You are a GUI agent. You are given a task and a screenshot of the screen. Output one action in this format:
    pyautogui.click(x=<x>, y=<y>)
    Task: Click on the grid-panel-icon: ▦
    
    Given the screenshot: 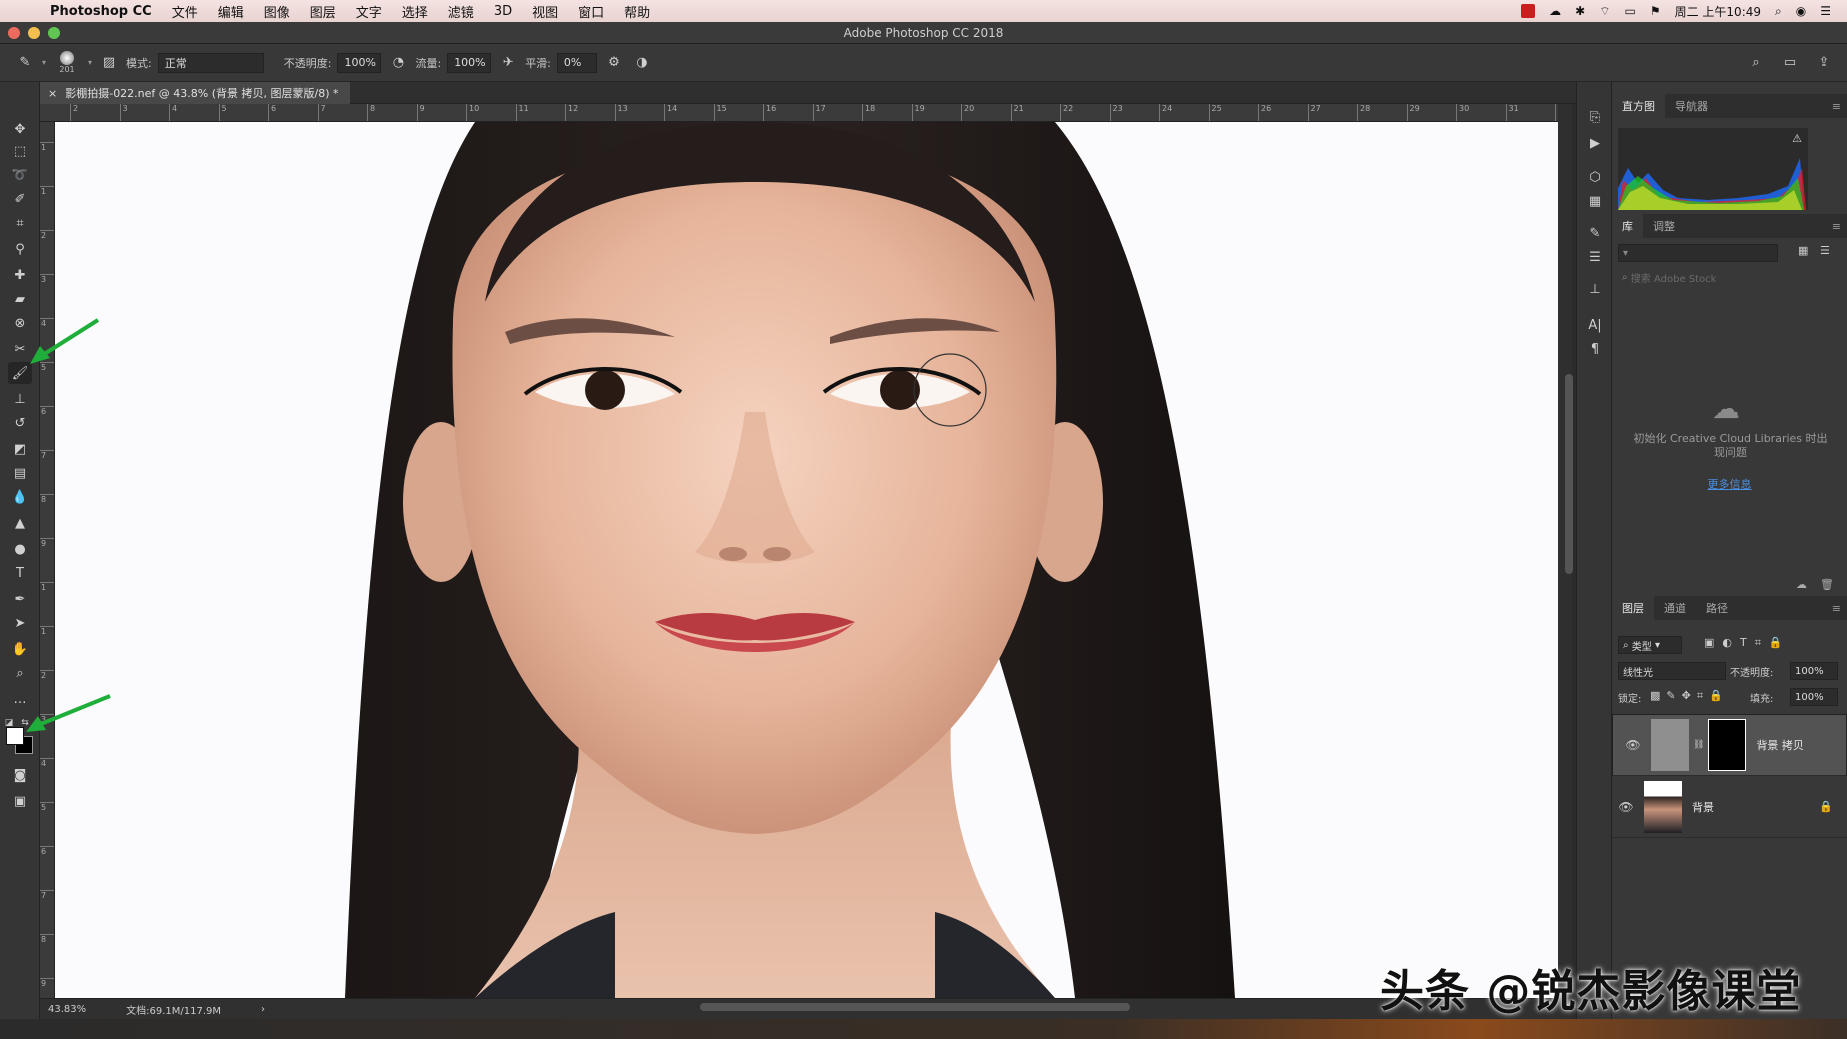 What is the action you would take?
    pyautogui.click(x=1595, y=201)
    